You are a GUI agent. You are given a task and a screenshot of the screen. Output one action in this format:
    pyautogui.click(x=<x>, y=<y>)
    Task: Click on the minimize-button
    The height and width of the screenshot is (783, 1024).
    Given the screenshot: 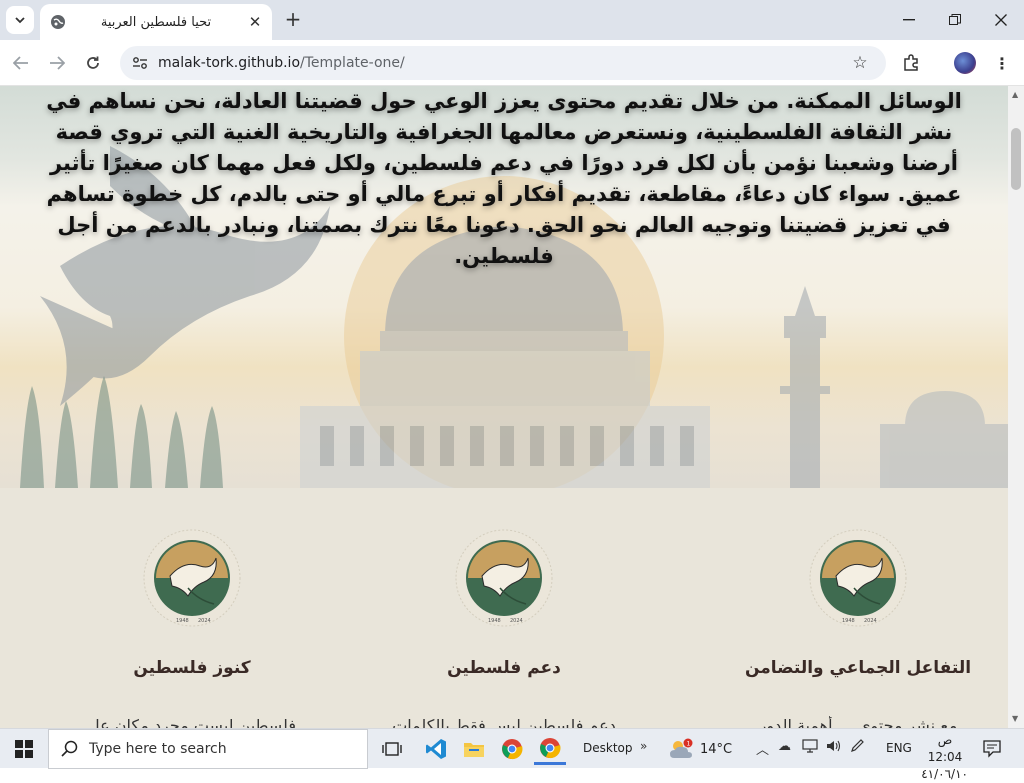 What is the action you would take?
    pyautogui.click(x=909, y=20)
    